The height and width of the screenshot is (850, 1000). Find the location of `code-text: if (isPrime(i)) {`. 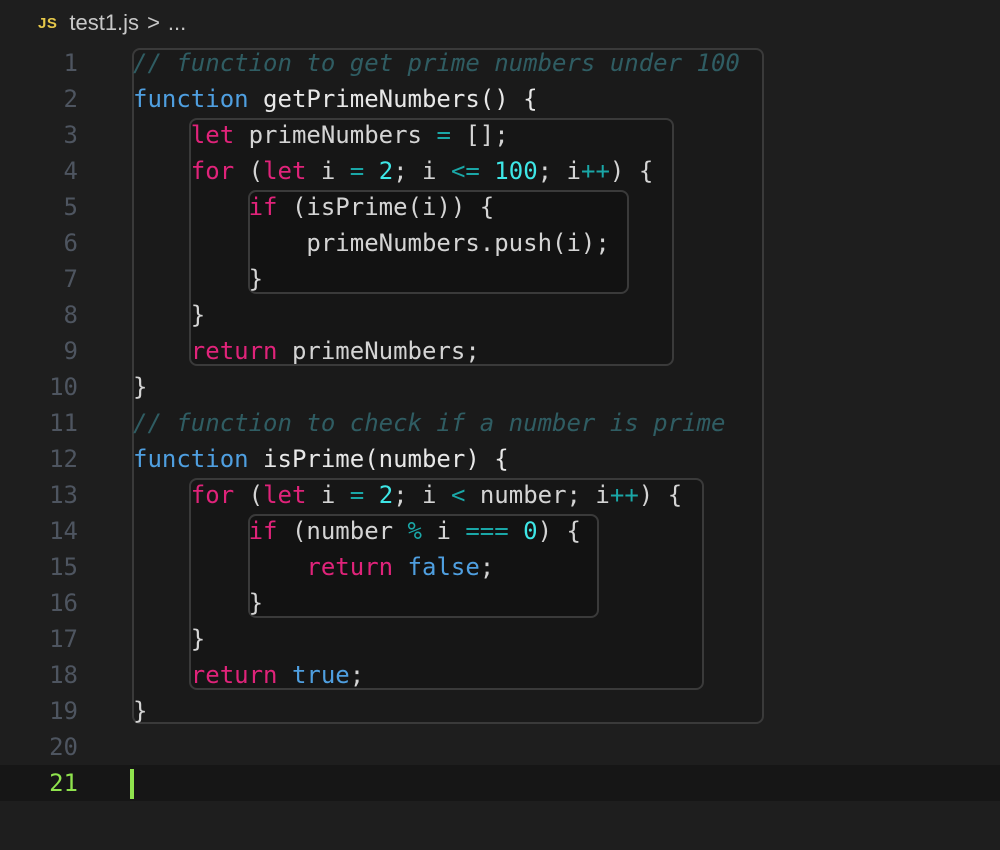

code-text: if (isPrime(i)) { is located at coordinates (314, 207).